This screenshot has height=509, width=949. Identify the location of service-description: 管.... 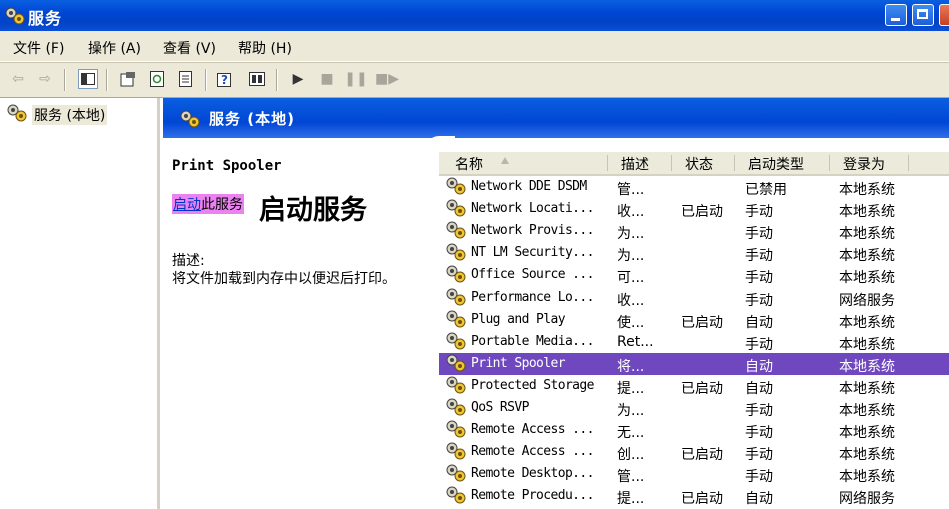
(631, 190).